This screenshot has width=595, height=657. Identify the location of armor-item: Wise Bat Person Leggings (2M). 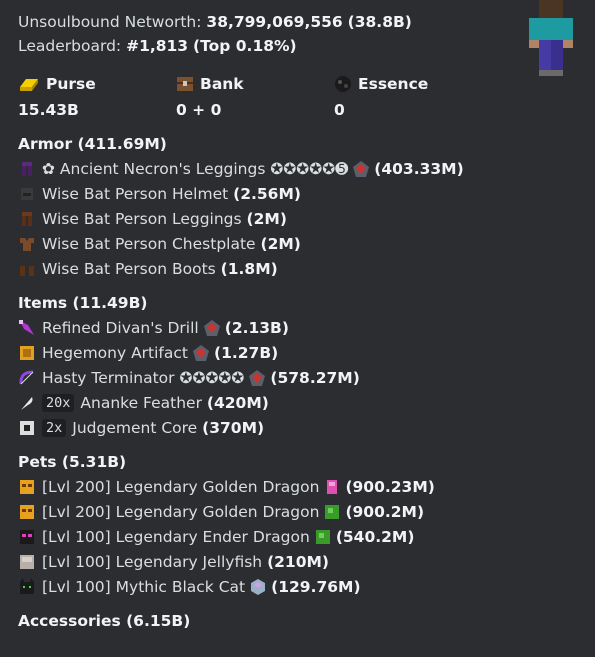
(306, 218).